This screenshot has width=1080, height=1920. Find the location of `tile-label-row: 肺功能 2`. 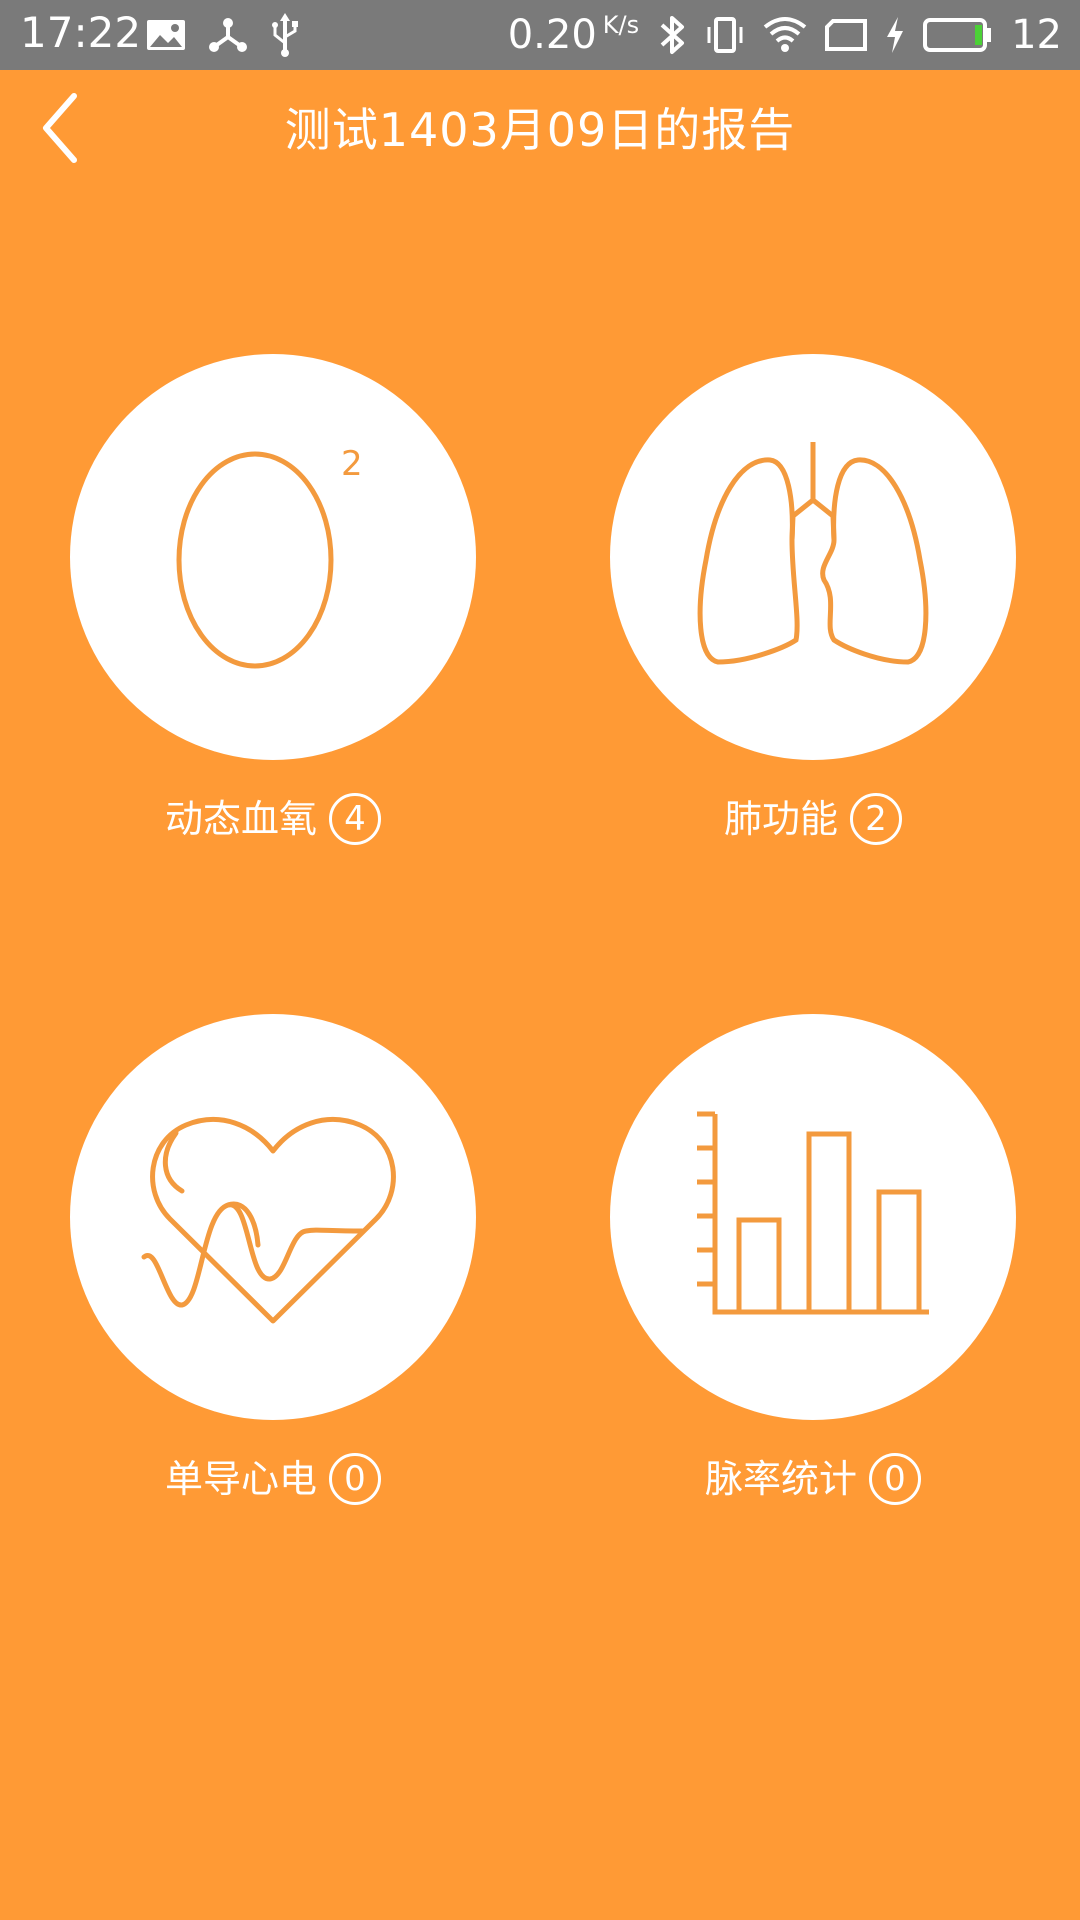

tile-label-row: 肺功能 2 is located at coordinates (813, 819).